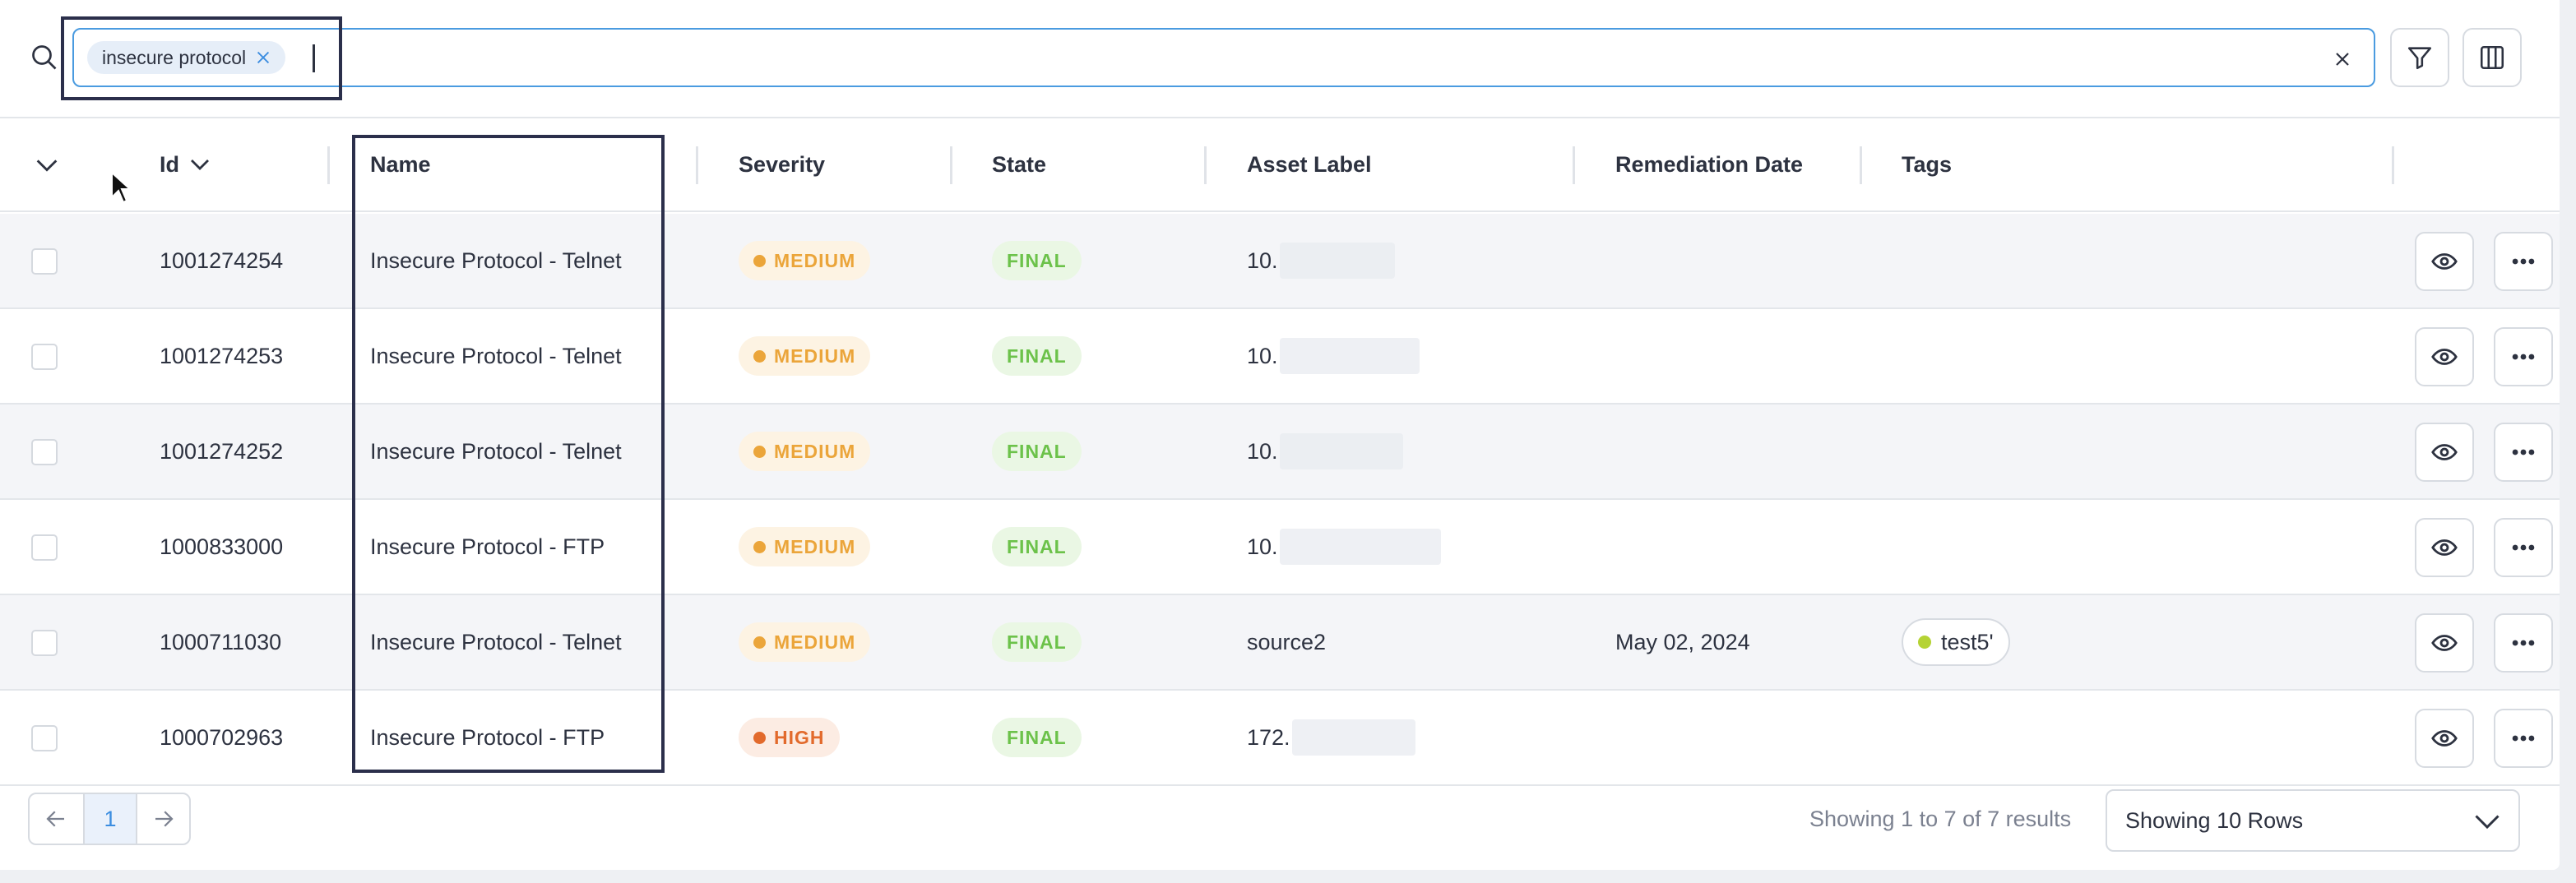  I want to click on filter-button, so click(2419, 57).